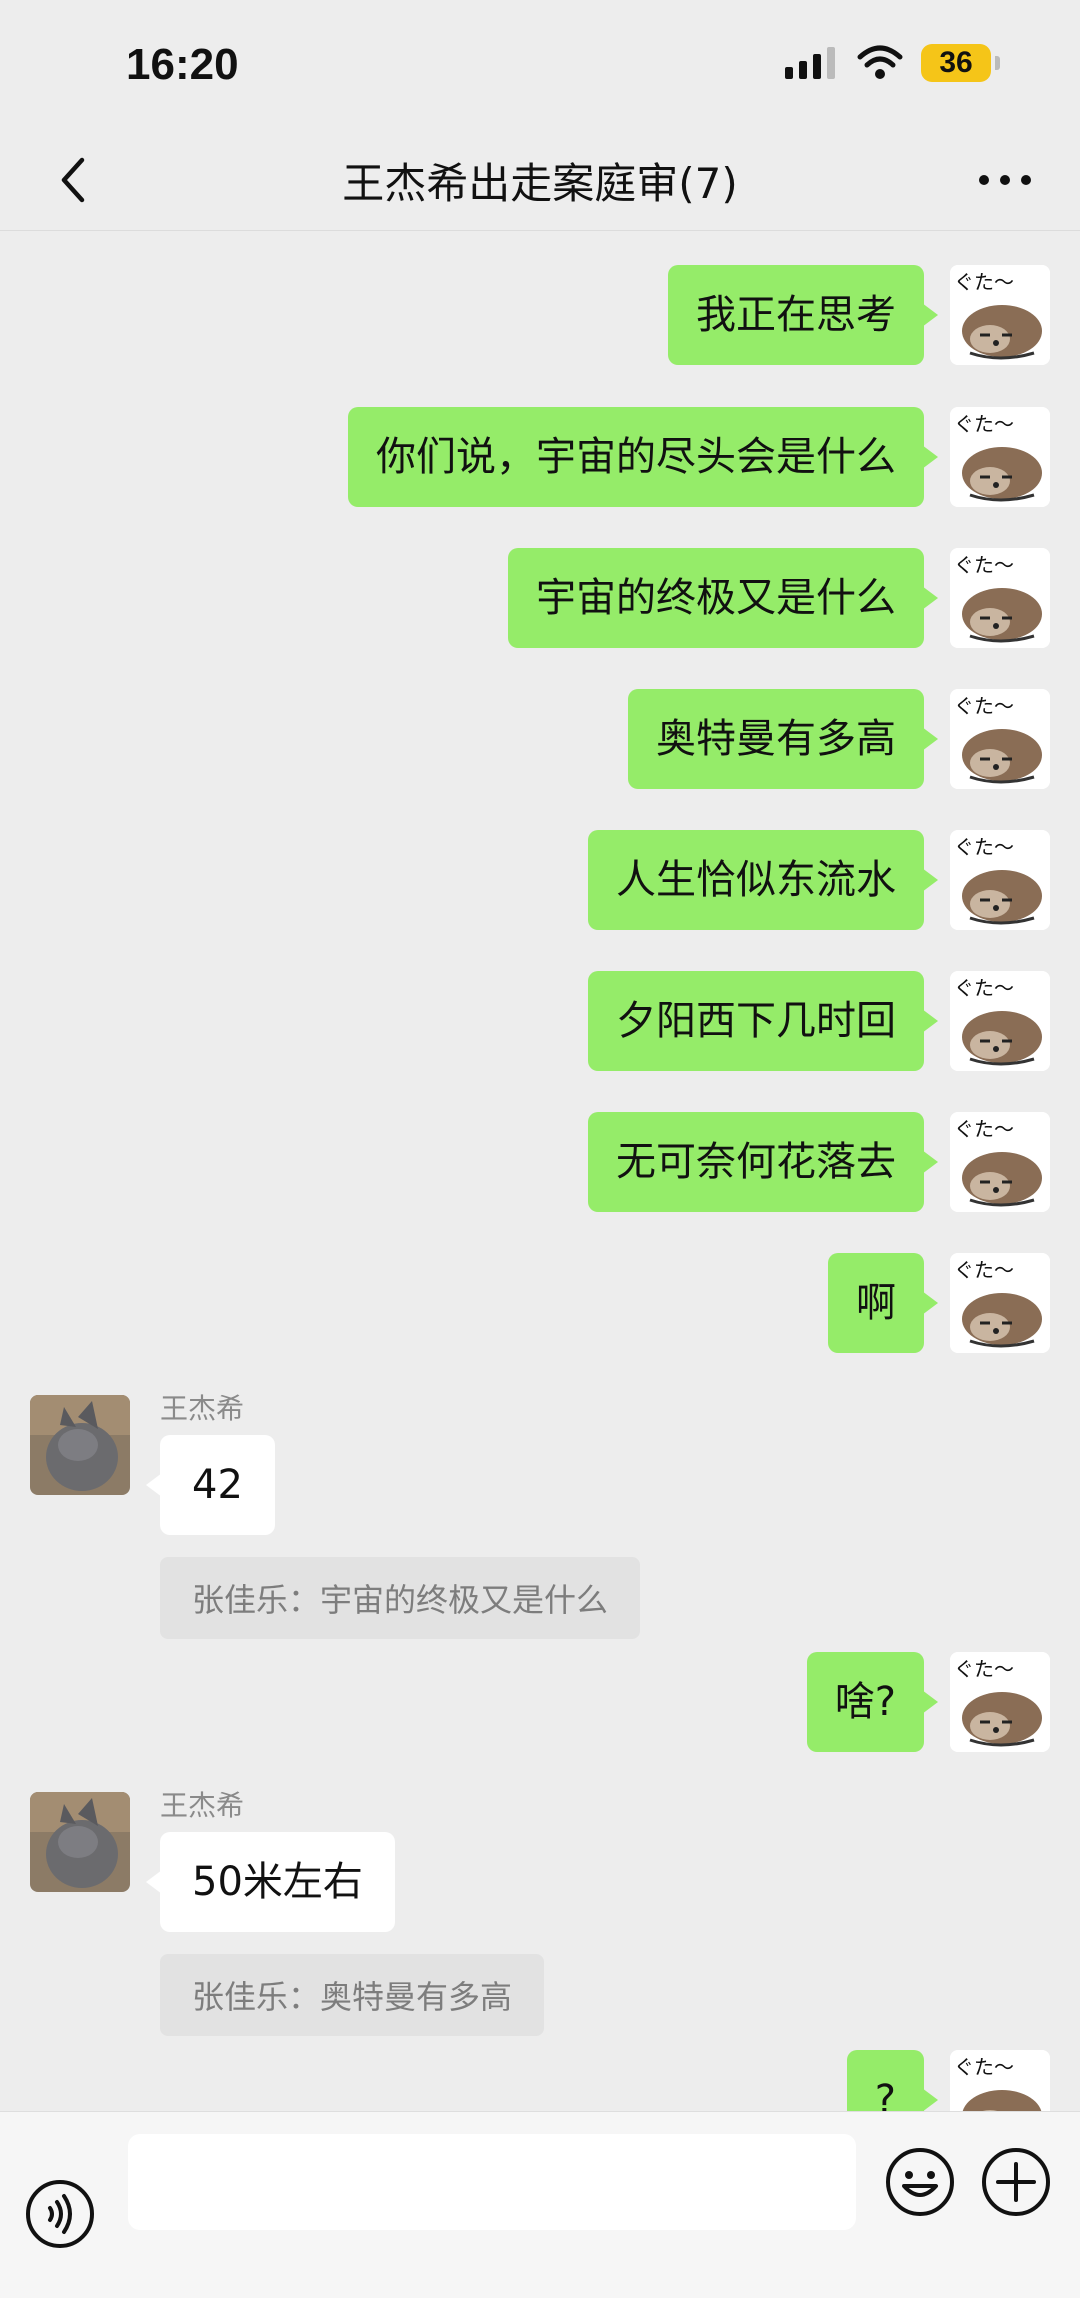 Image resolution: width=1080 pixels, height=2298 pixels. I want to click on incoming-bubble: 42, so click(210, 1485).